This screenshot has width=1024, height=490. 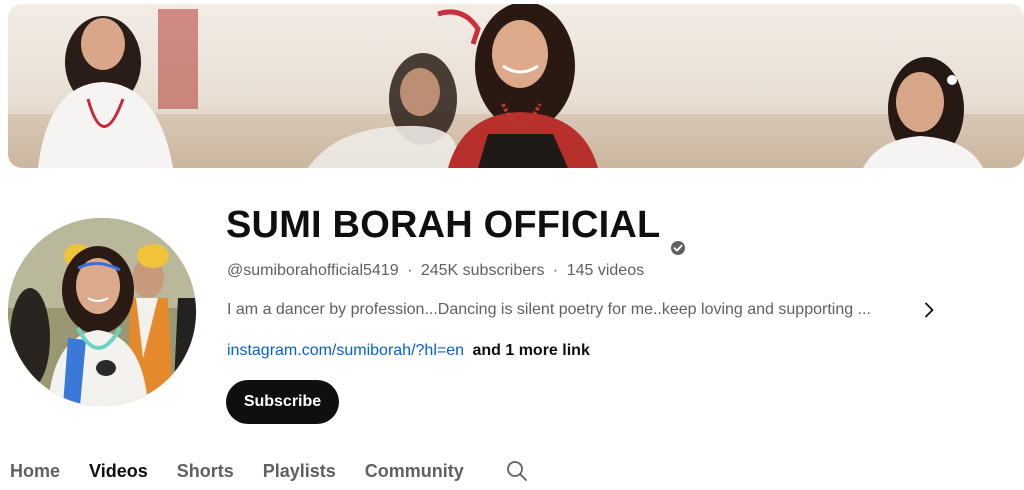 I want to click on tab-home: Home, so click(x=35, y=471).